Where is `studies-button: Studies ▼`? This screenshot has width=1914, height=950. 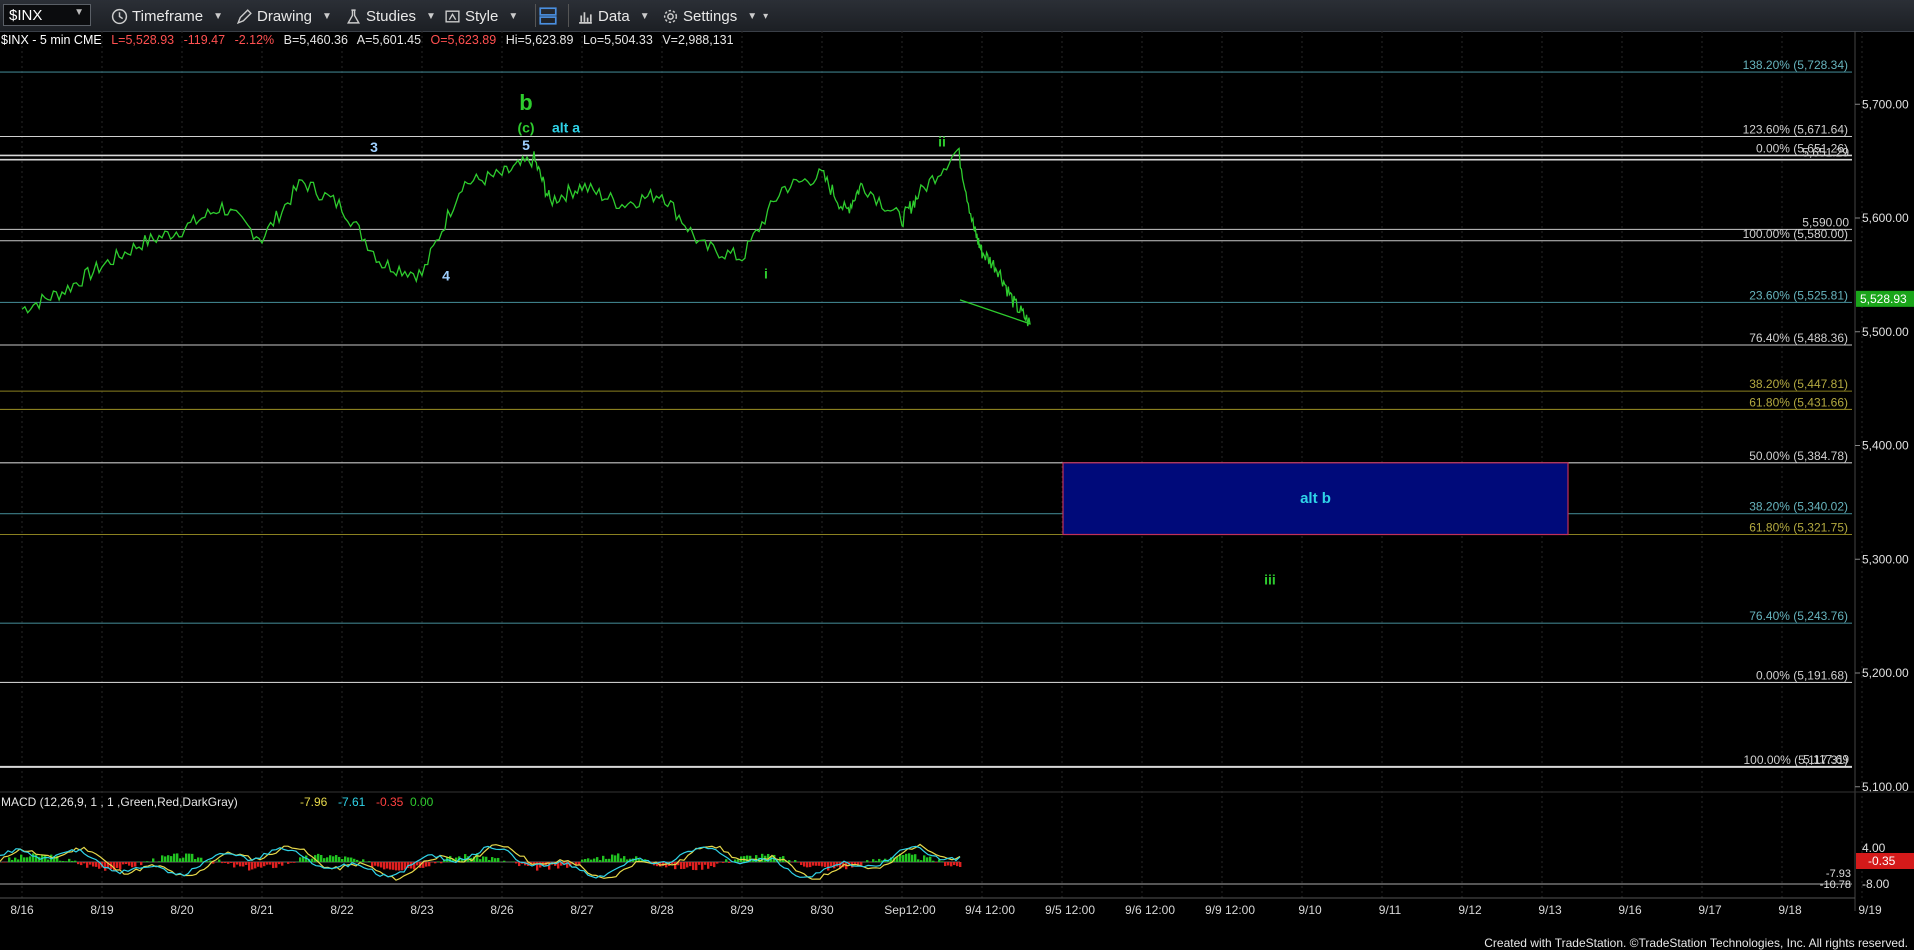 studies-button: Studies ▼ is located at coordinates (390, 16).